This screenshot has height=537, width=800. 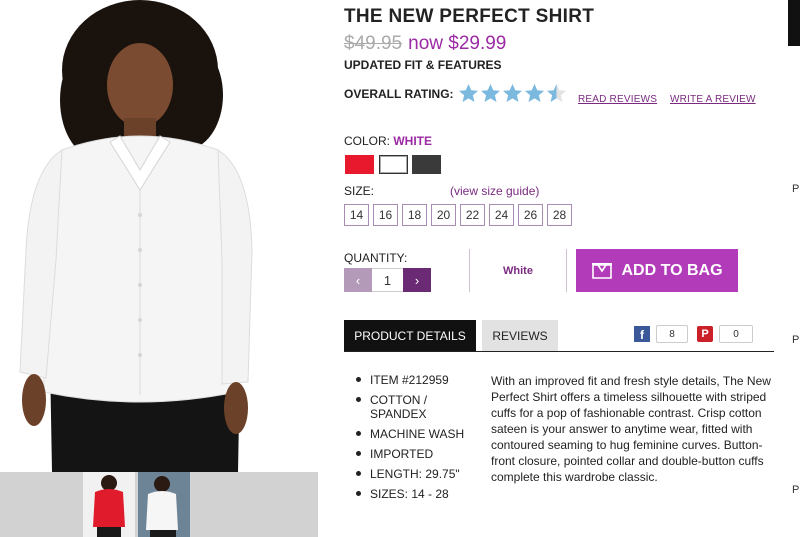 I want to click on thumbnail-red-shirt, so click(x=109, y=504).